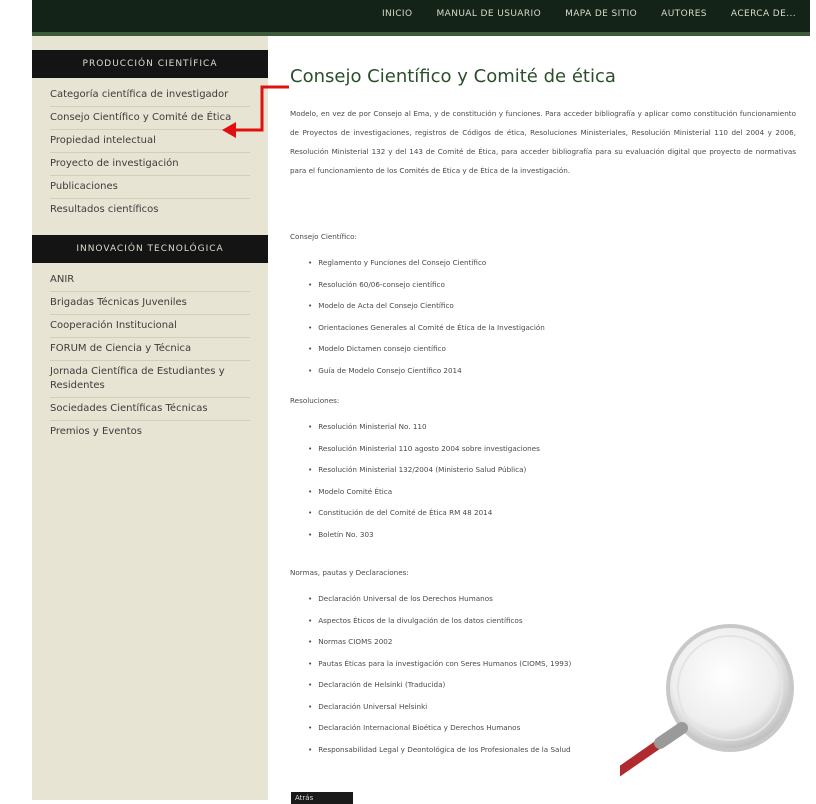  What do you see at coordinates (150, 349) in the screenshot?
I see `sidebar-item-forum: FORUM de Ciencia y Técnica` at bounding box center [150, 349].